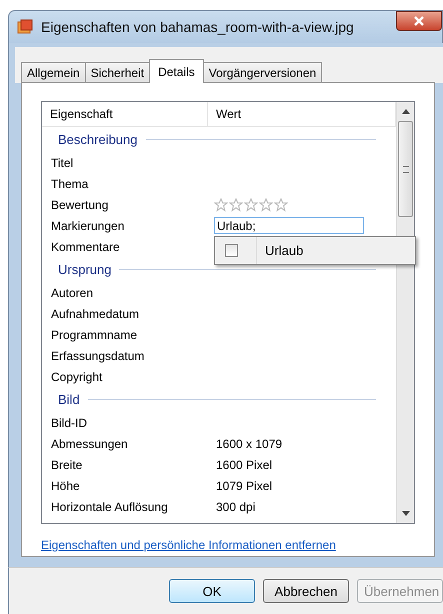 This screenshot has width=443, height=614. Describe the element at coordinates (198, 27) in the screenshot. I see `window-title: Eigenschaften von bahamas_room-with-a-view.jpg` at that location.